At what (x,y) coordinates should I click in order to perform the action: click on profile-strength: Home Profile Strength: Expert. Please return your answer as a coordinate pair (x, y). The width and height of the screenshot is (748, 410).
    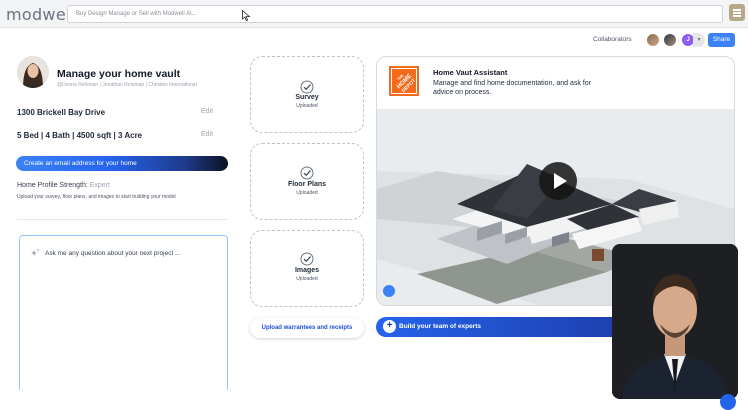
    Looking at the image, I should click on (63, 185).